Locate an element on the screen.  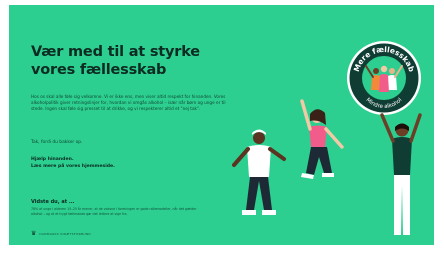
poster-title: Vær med til at styrke vores fællesskab is located at coordinates (115, 61).